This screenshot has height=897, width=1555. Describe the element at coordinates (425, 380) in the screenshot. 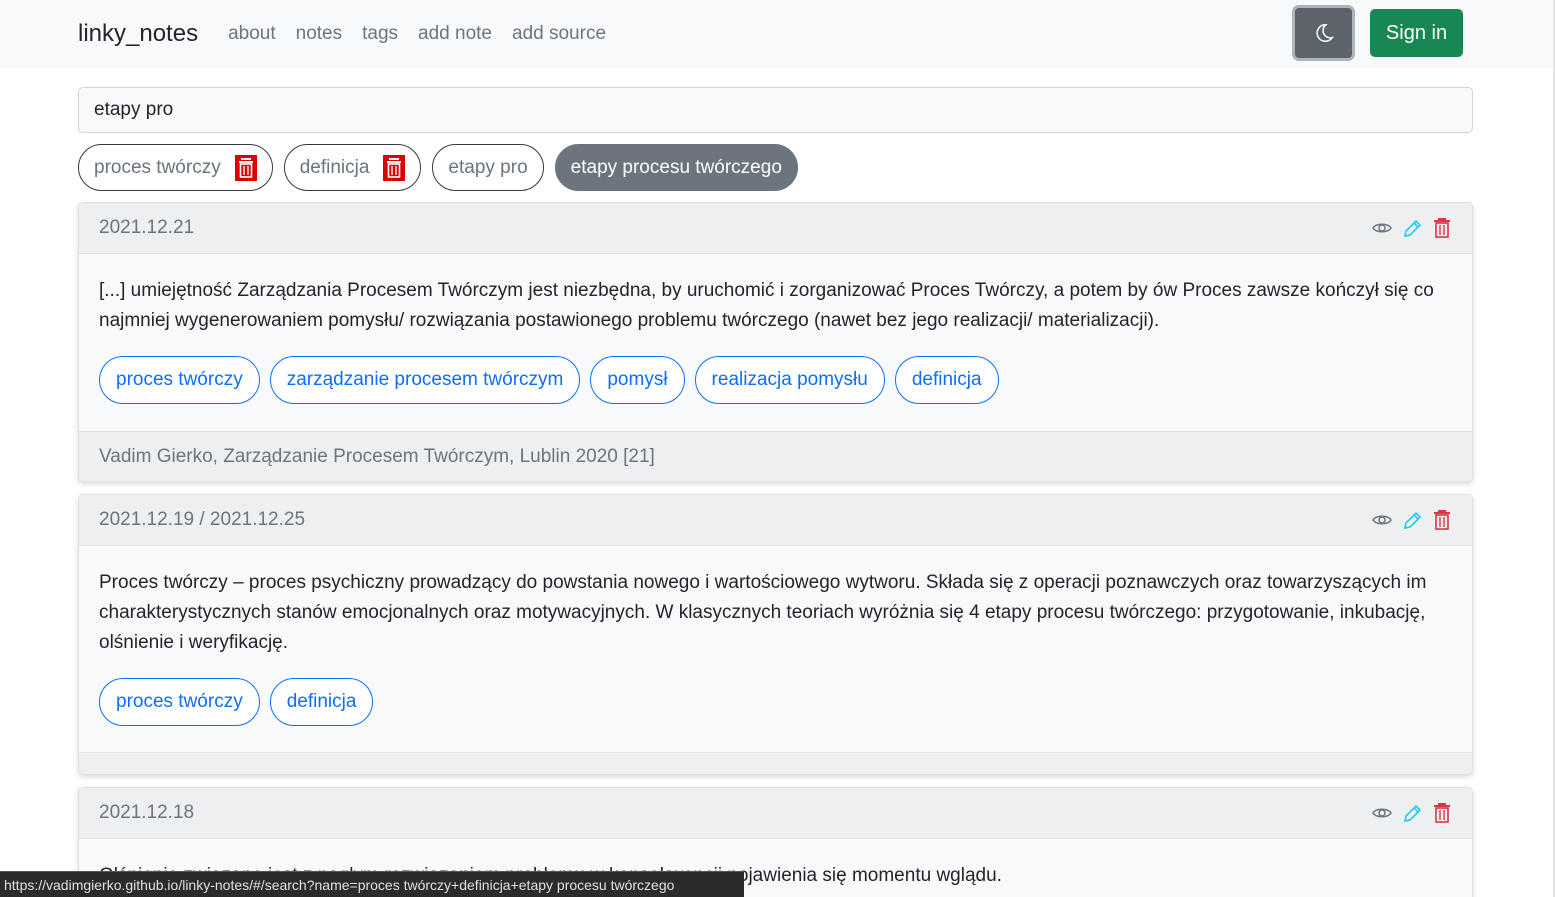

I see `note-tag: zarządzanie procesem twórczym` at that location.